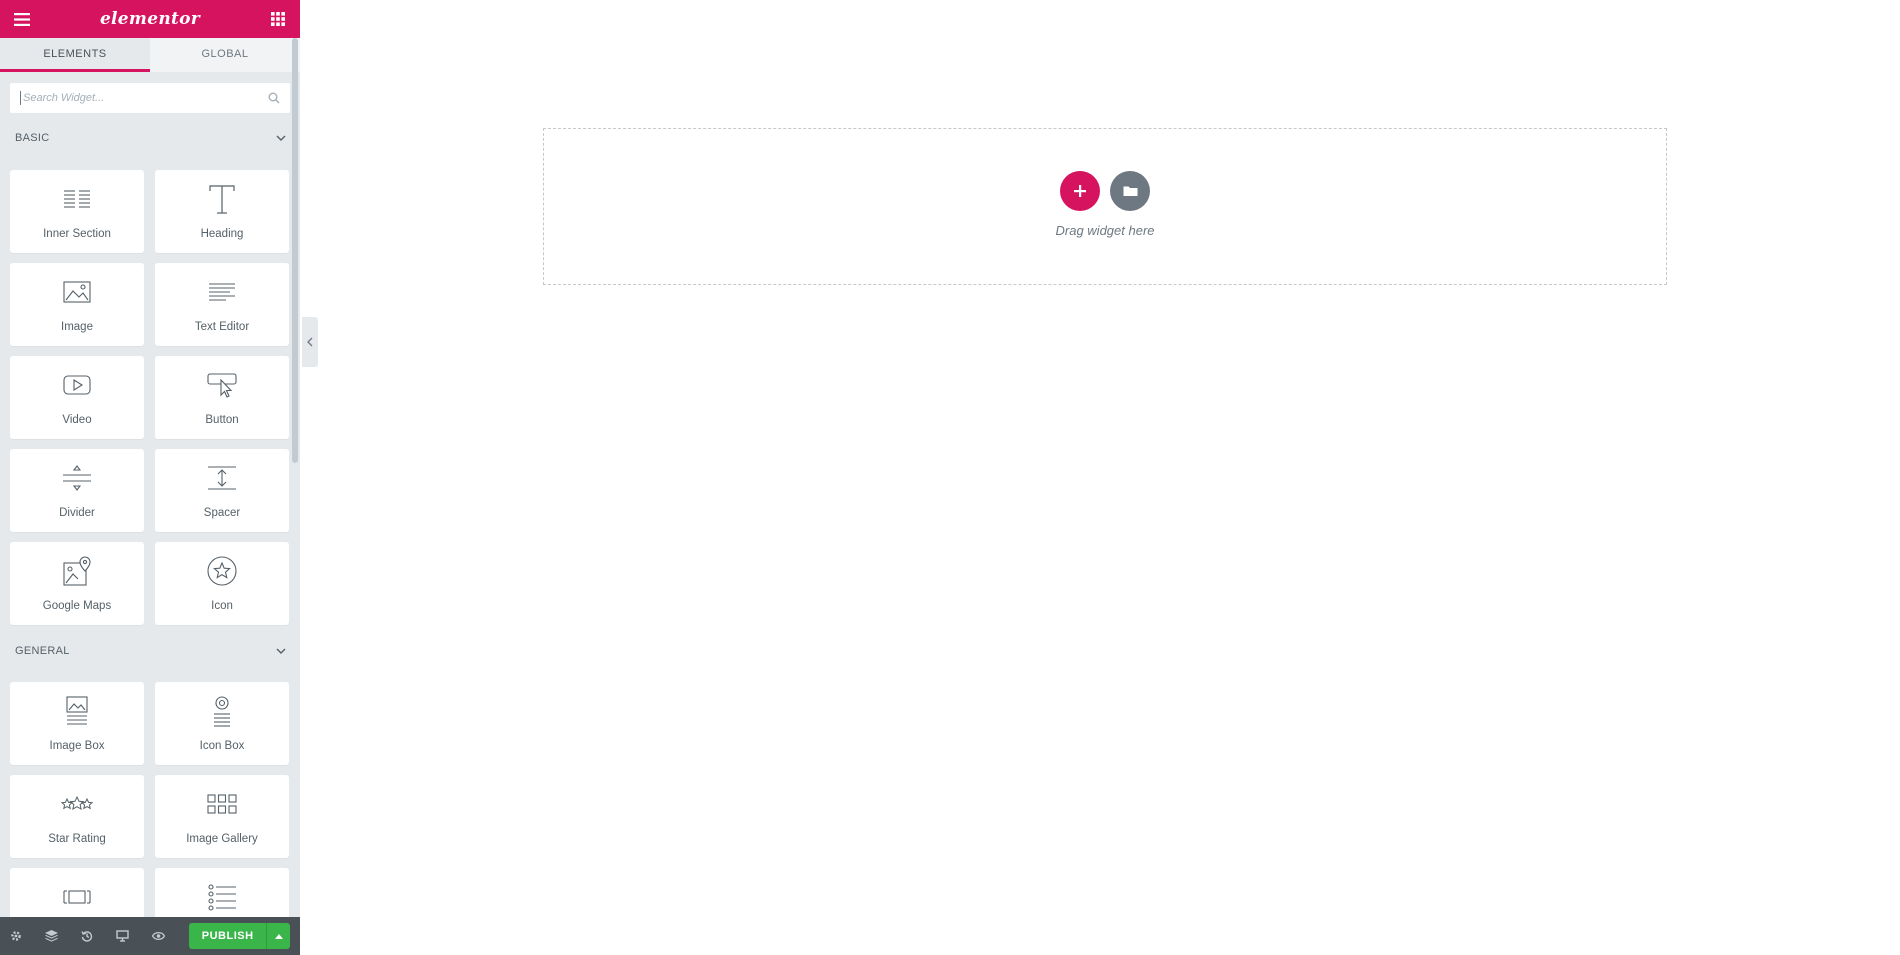 This screenshot has width=1900, height=955. What do you see at coordinates (77, 713) in the screenshot?
I see `image-box-icon` at bounding box center [77, 713].